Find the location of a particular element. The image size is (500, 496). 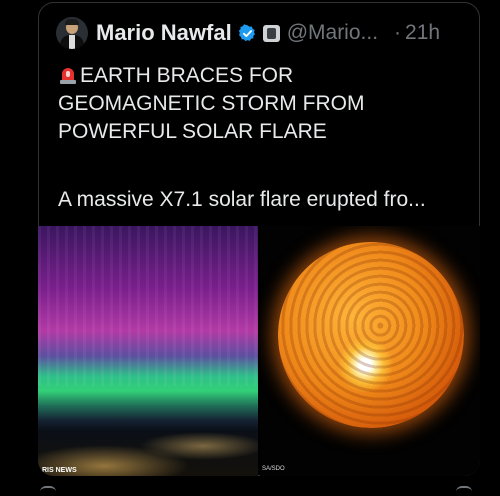

police-light-emoji-icon is located at coordinates (68, 76).